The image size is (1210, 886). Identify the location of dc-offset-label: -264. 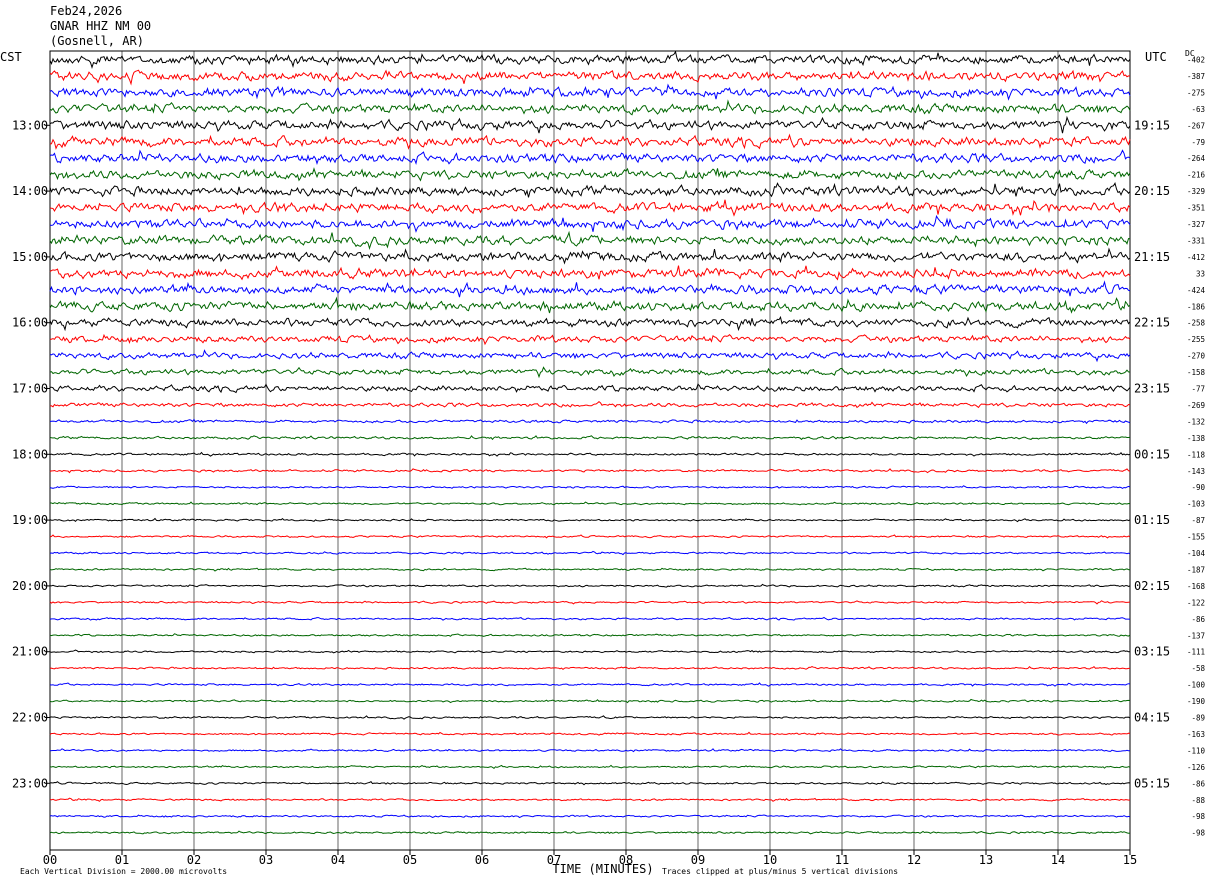
(1196, 158).